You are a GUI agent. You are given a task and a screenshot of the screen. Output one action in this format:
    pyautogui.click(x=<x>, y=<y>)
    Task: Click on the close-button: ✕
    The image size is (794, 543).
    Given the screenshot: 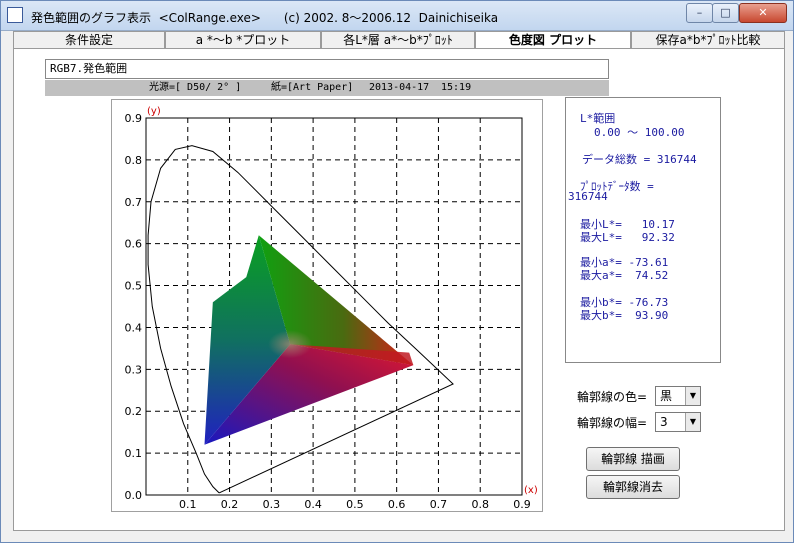 What is the action you would take?
    pyautogui.click(x=763, y=13)
    